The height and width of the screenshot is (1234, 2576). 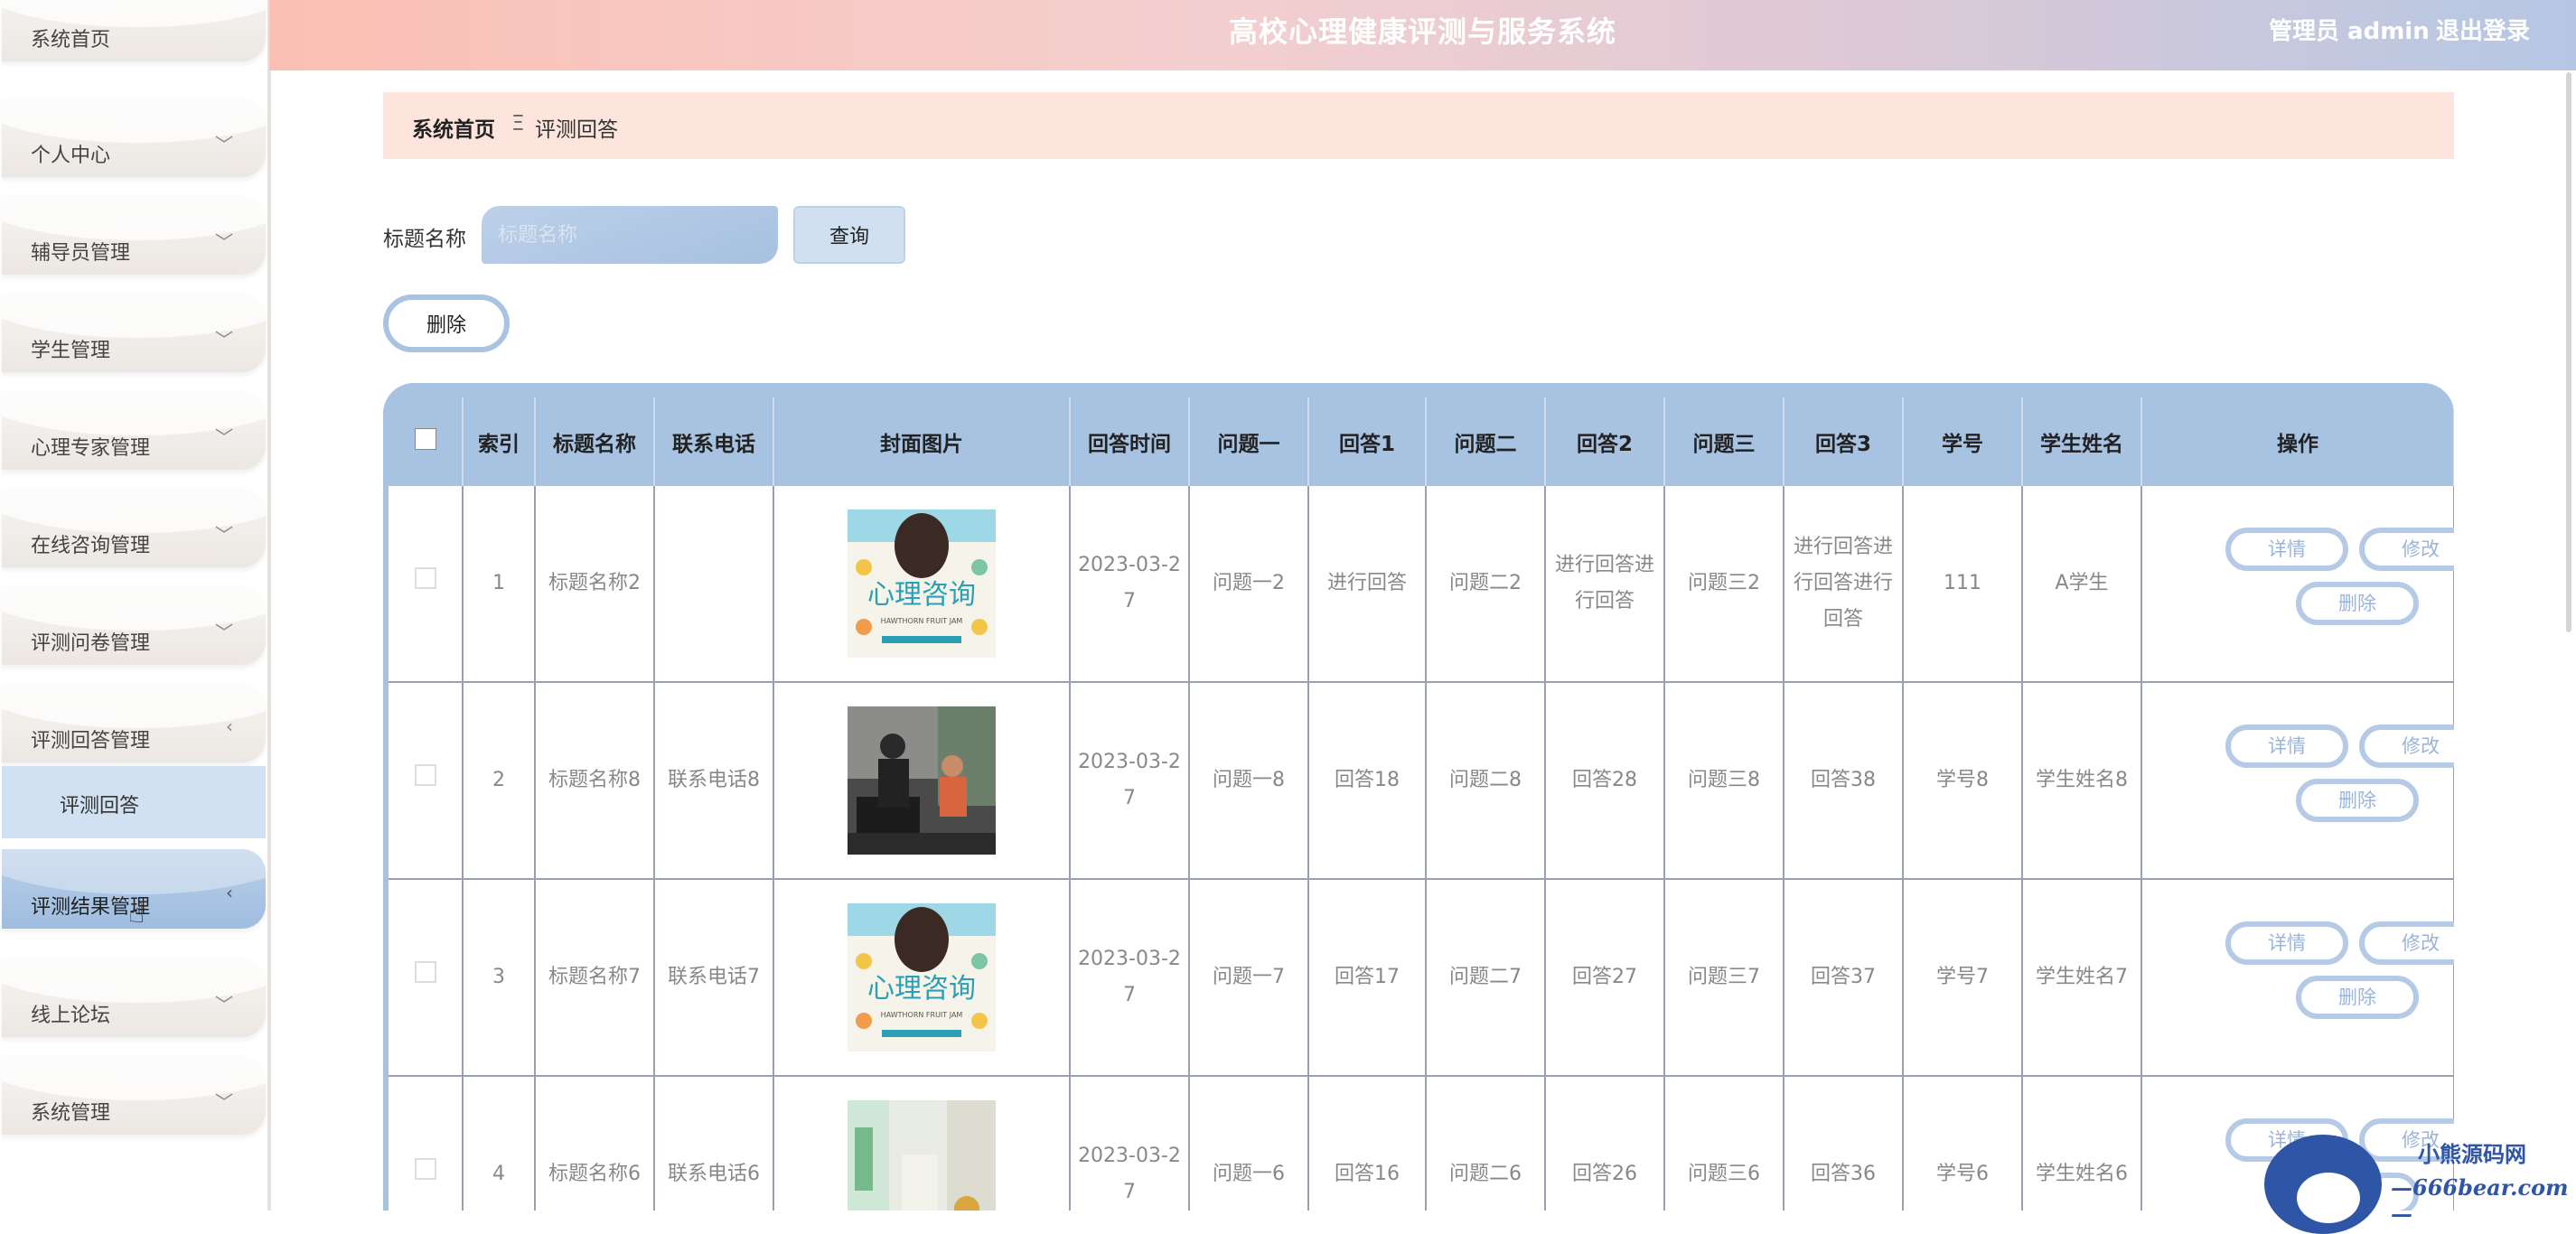 I want to click on column-header: 回答1, so click(x=1367, y=442).